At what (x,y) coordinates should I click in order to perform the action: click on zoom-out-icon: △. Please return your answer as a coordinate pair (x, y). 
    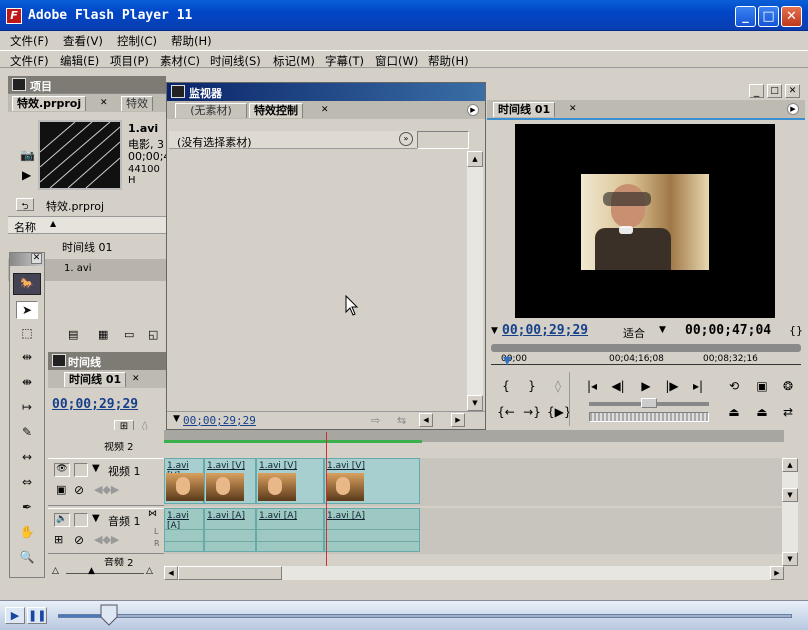
    Looking at the image, I should click on (55, 571).